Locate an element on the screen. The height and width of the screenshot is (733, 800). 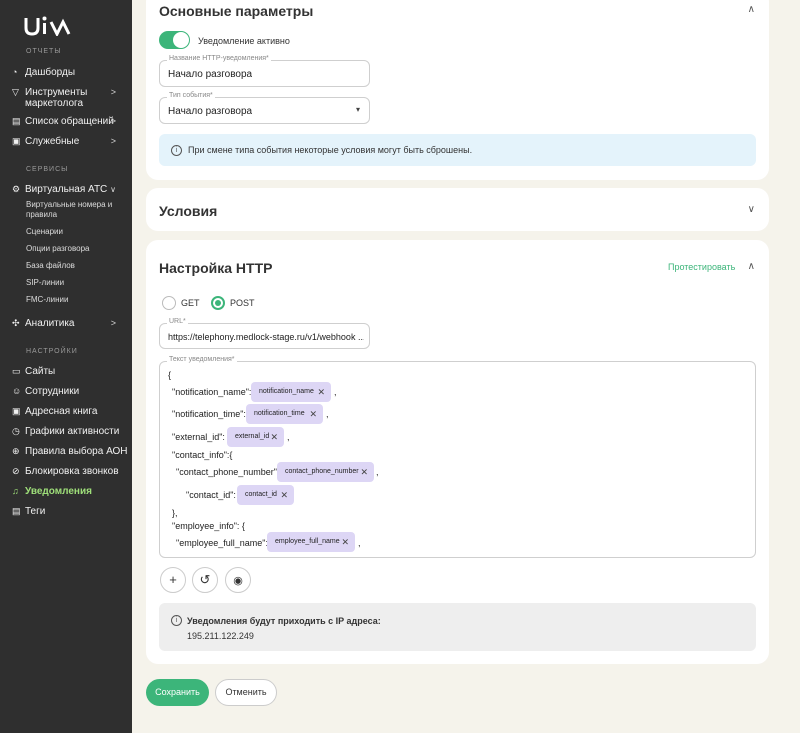
filter-icon: ▽ is located at coordinates (15, 92).